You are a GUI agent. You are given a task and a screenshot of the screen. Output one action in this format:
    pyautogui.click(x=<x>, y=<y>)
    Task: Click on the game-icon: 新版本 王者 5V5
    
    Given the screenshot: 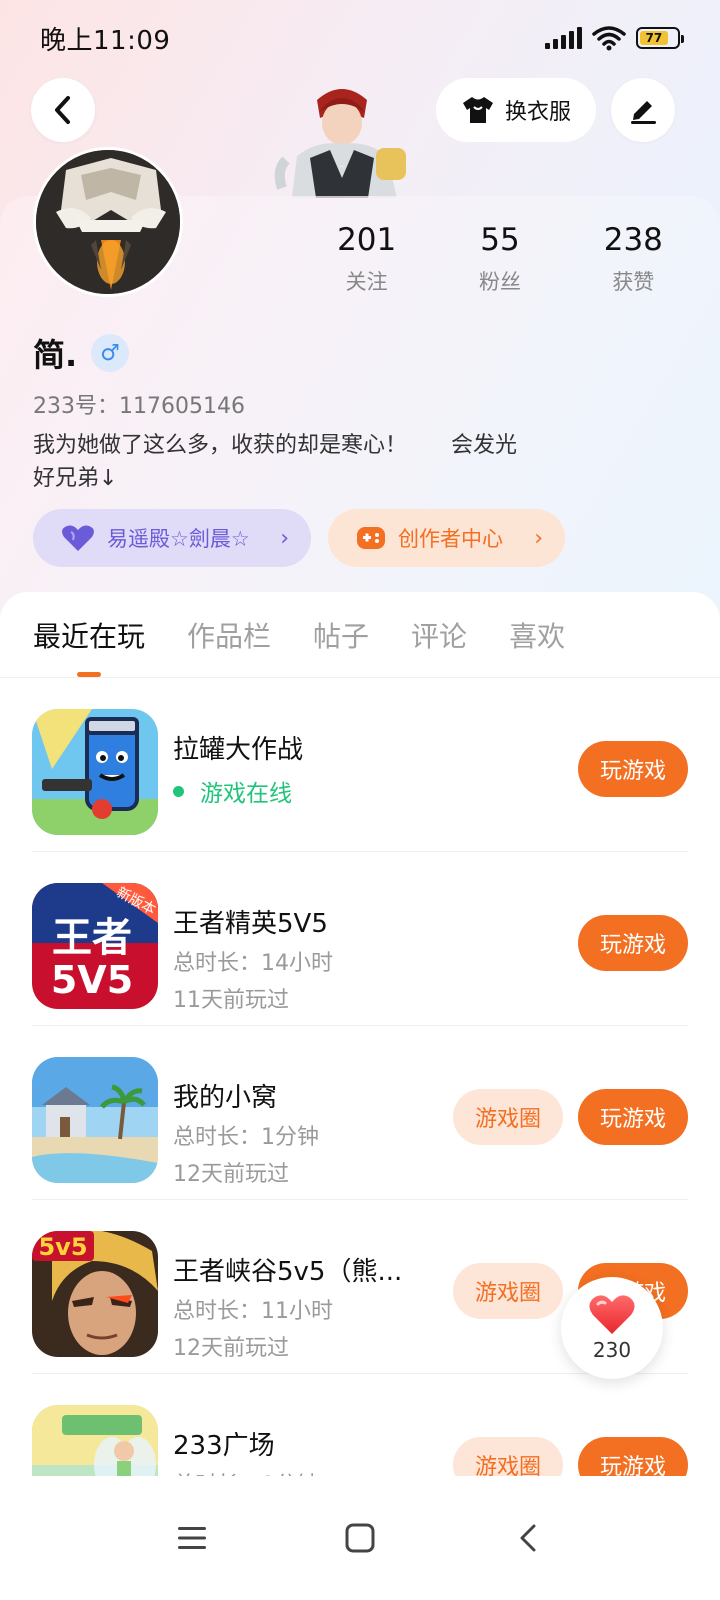 What is the action you would take?
    pyautogui.click(x=95, y=946)
    